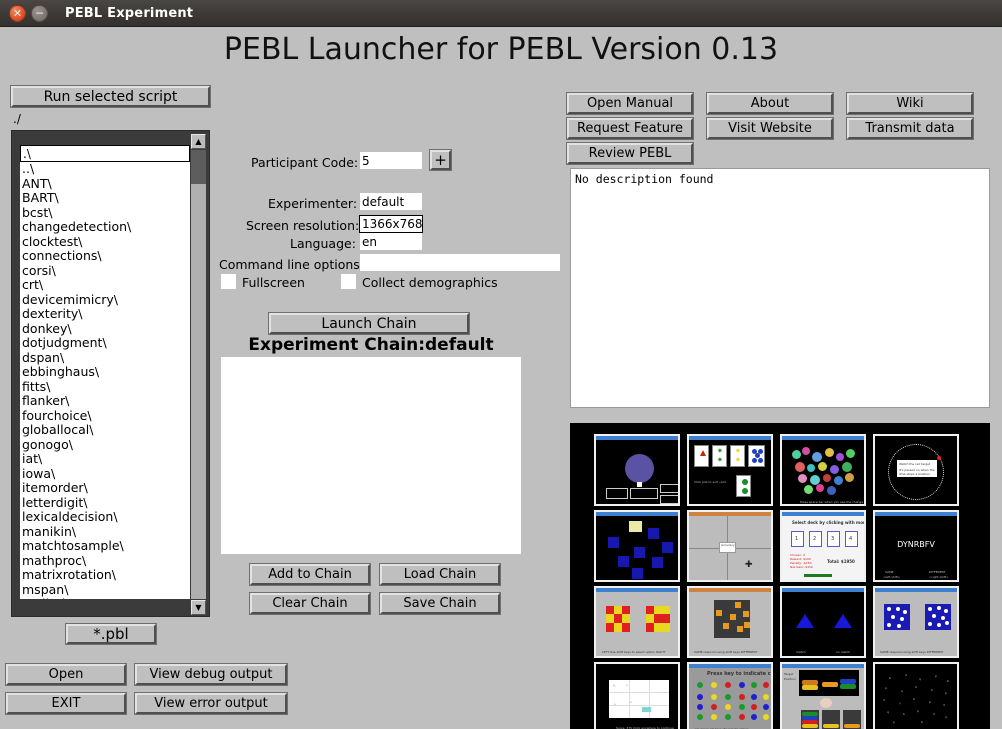  I want to click on scroll-down-icon: ▼, so click(198, 607).